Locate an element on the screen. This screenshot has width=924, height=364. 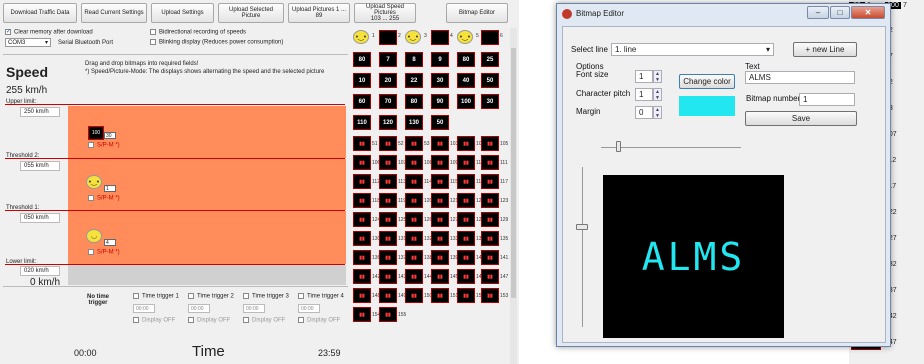
time-trigger-1: Time trigger 1 is located at coordinates (156, 296).